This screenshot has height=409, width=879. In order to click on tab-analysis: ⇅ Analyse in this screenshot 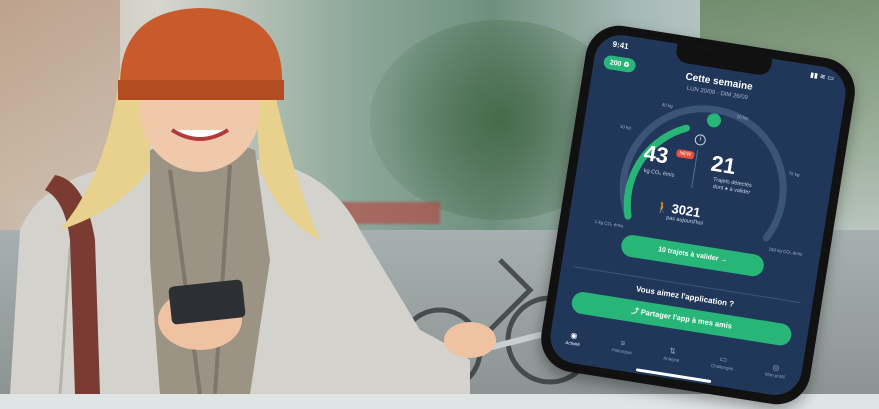, I will do `click(671, 360)`.